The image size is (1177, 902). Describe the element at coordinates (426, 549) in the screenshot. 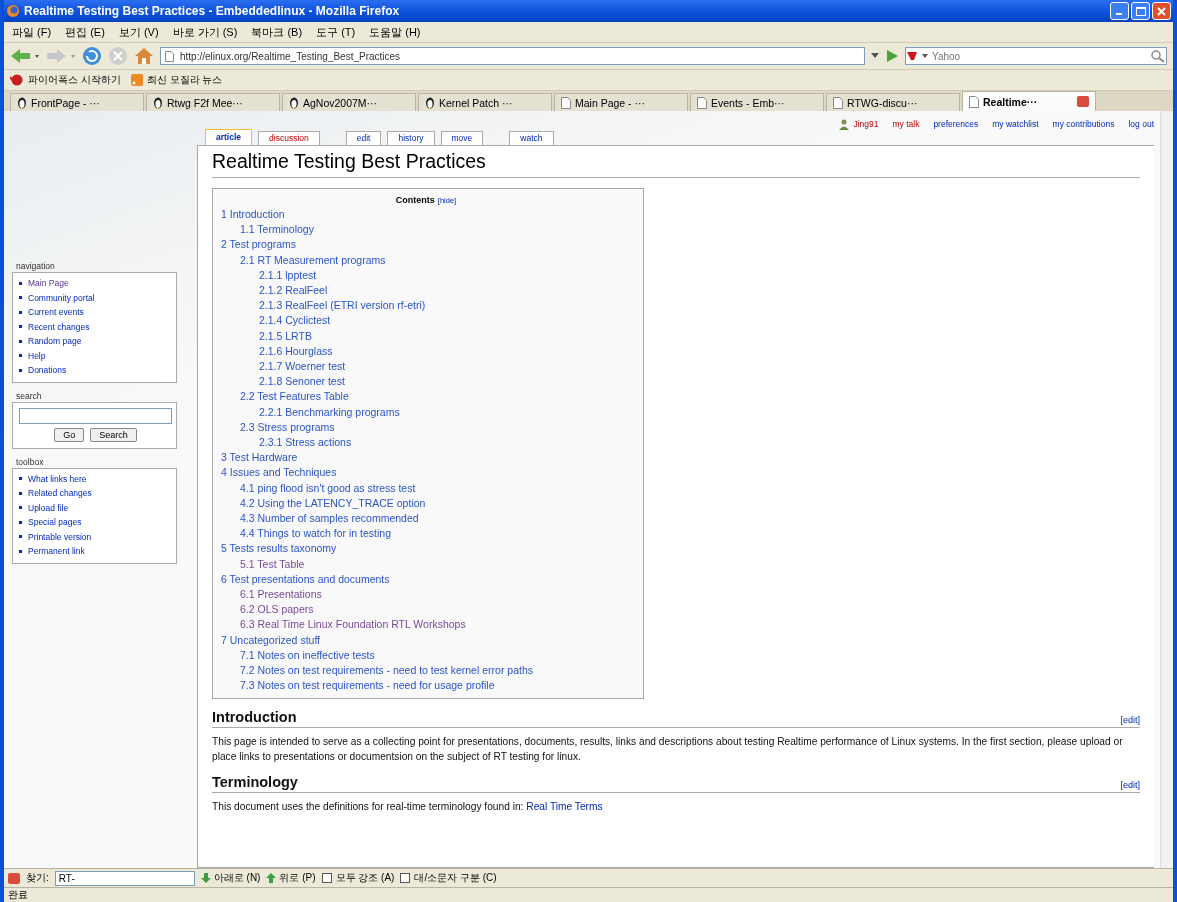

I see `toc-link: 5 Tests results taxonomy` at that location.